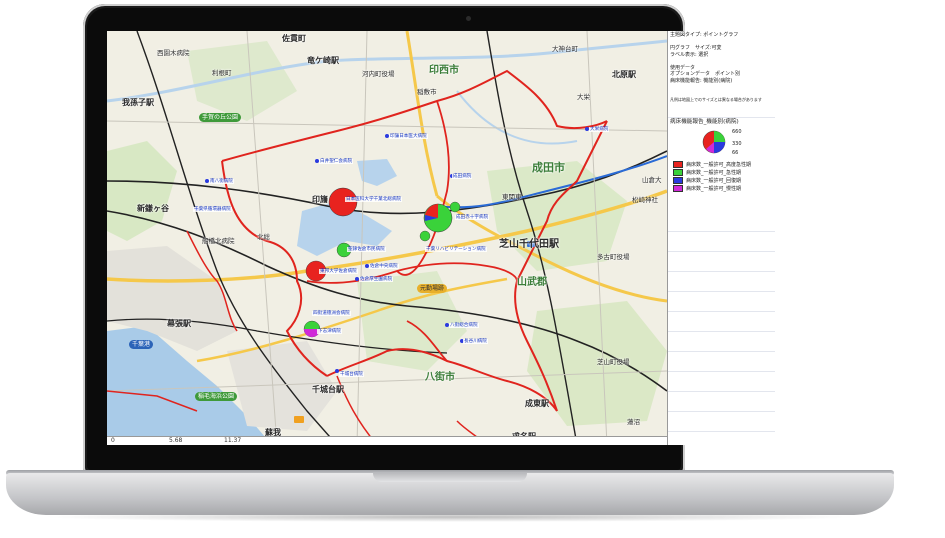 This screenshot has width=945, height=538. What do you see at coordinates (173, 53) in the screenshot?
I see `place-label: 西園木病院` at bounding box center [173, 53].